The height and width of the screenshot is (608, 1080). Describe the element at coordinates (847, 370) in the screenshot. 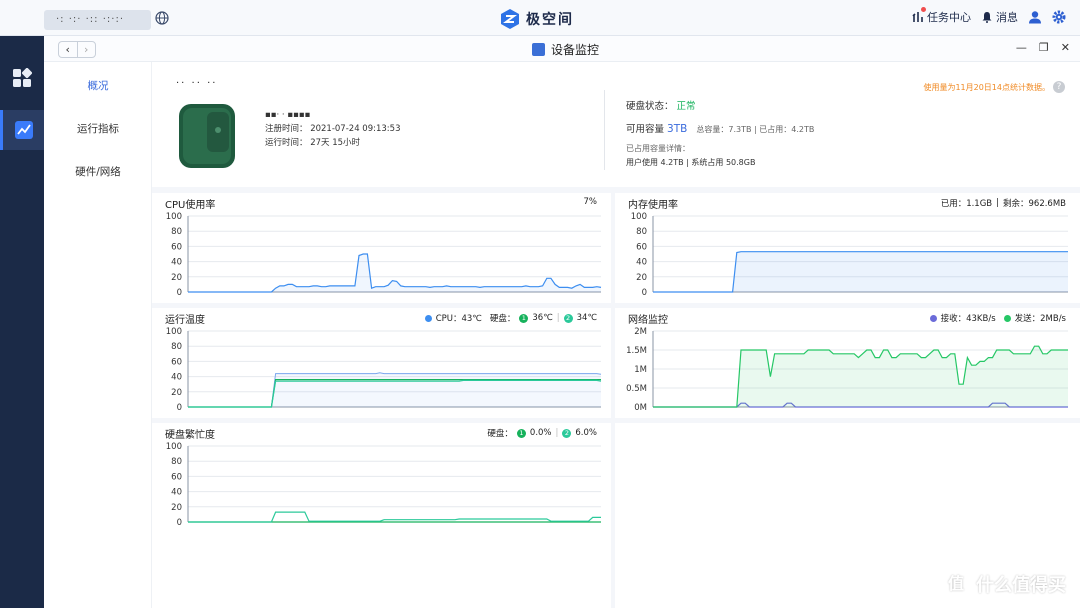

I see `network-chart: 2M 1.5M 1M 0.5M 0M` at that location.